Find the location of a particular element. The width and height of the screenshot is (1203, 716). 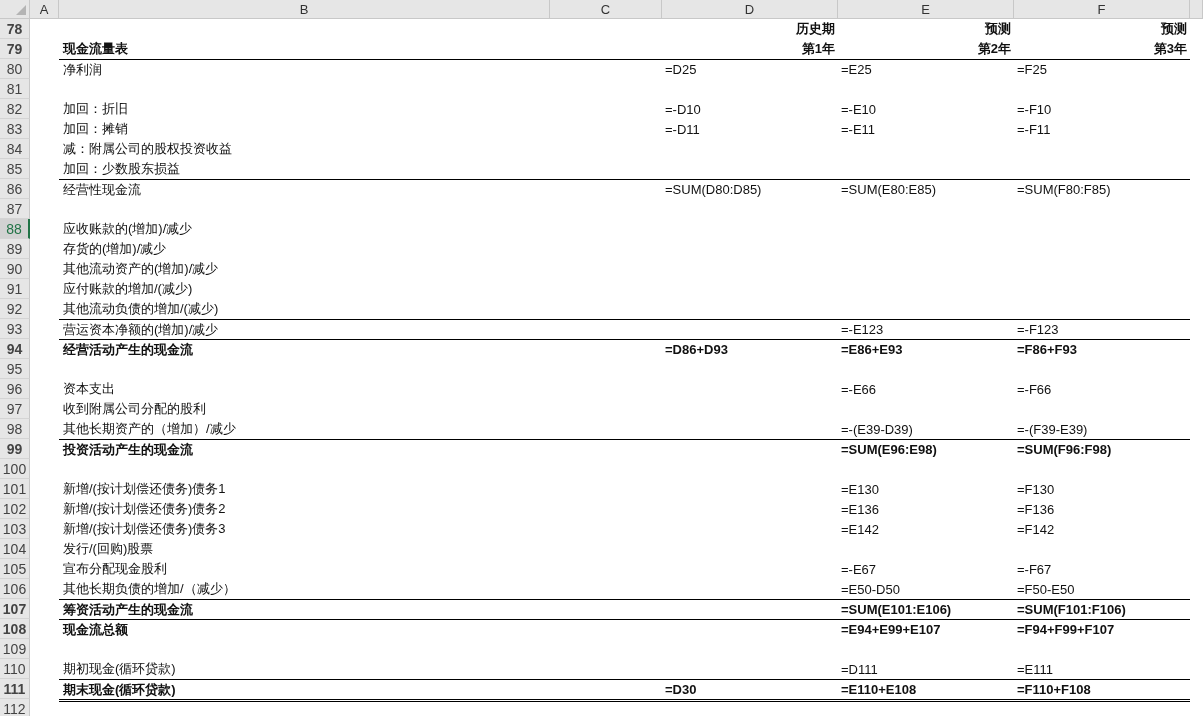

table-cell: 其他流动资产的(增加)/减少 is located at coordinates (140, 269).